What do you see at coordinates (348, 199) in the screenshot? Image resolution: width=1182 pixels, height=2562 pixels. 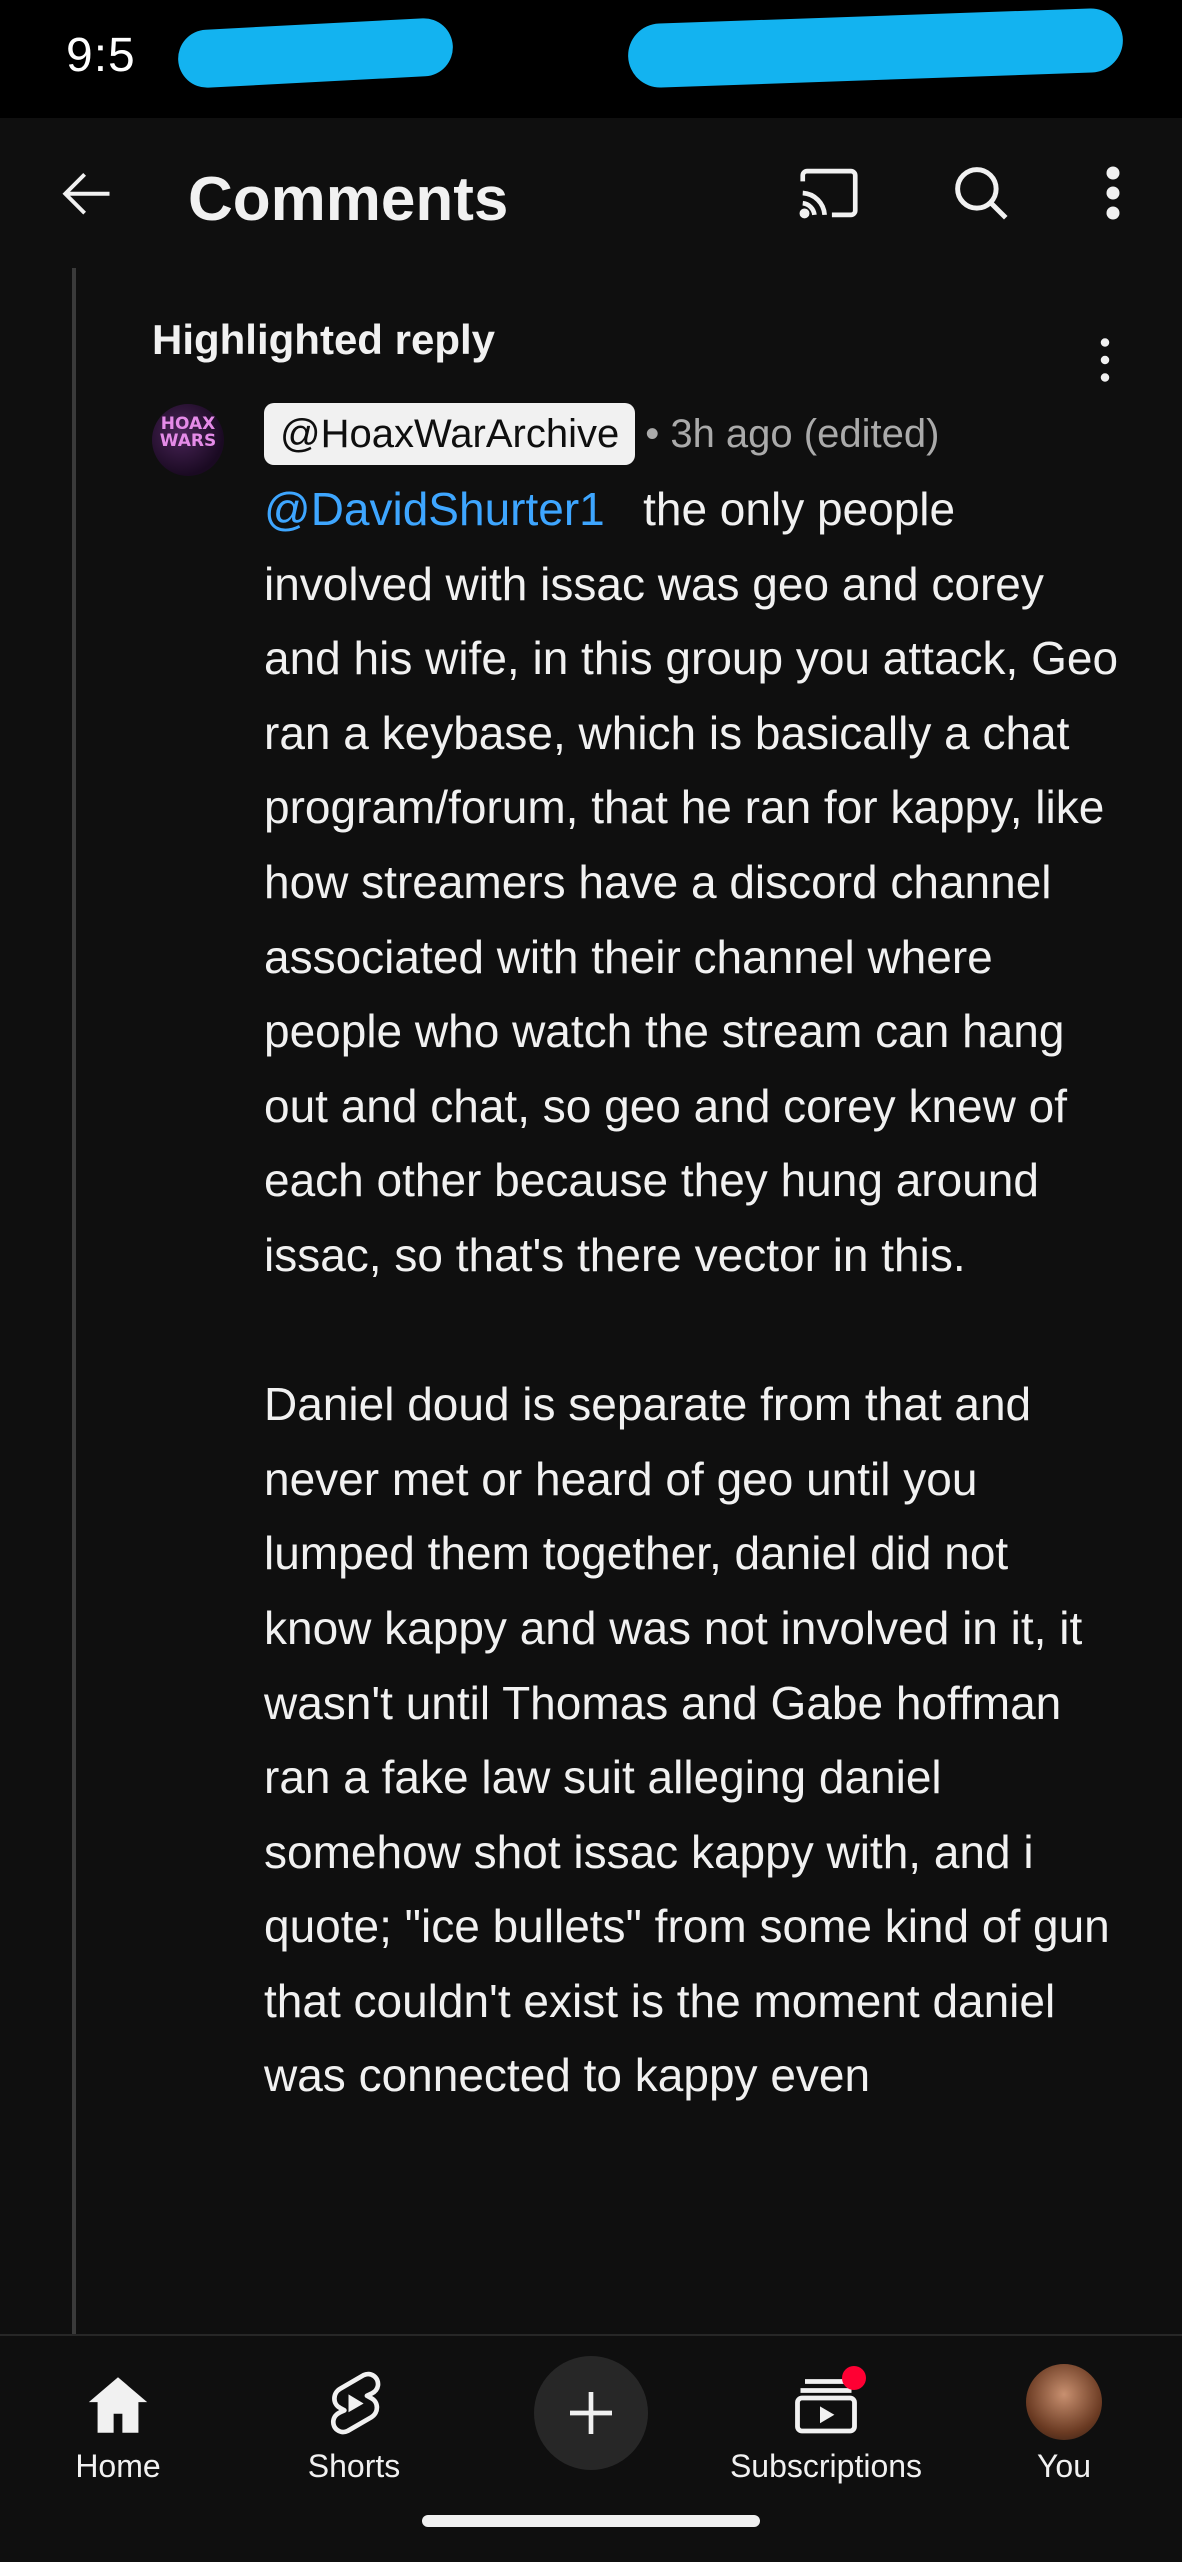 I see `page-title: Comments` at bounding box center [348, 199].